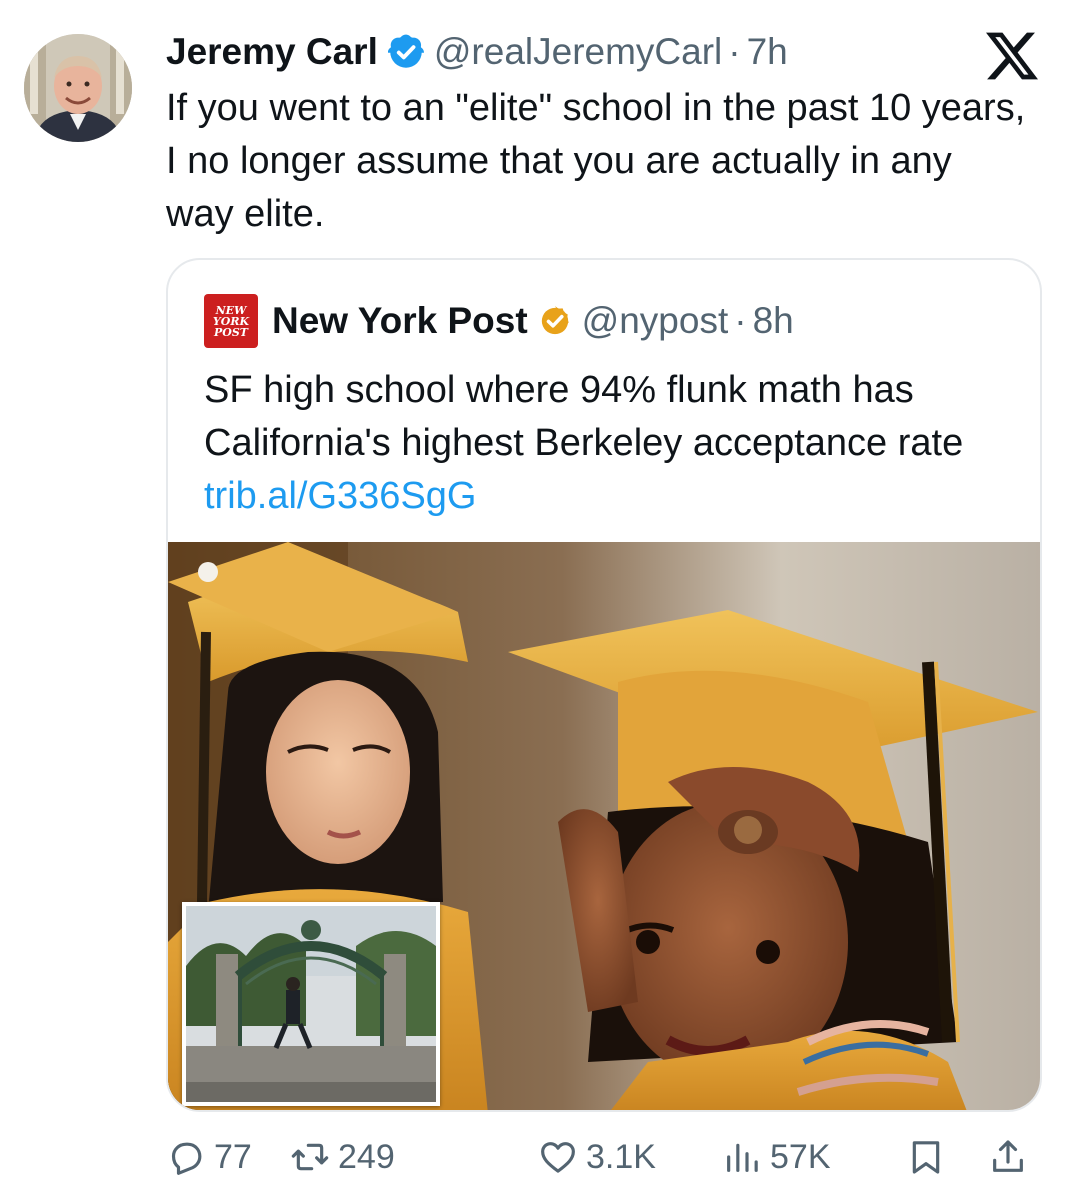 The height and width of the screenshot is (1200, 1066). I want to click on quoted-header: NEW YORK POST New York Post @nypost · 8h, so click(499, 321).